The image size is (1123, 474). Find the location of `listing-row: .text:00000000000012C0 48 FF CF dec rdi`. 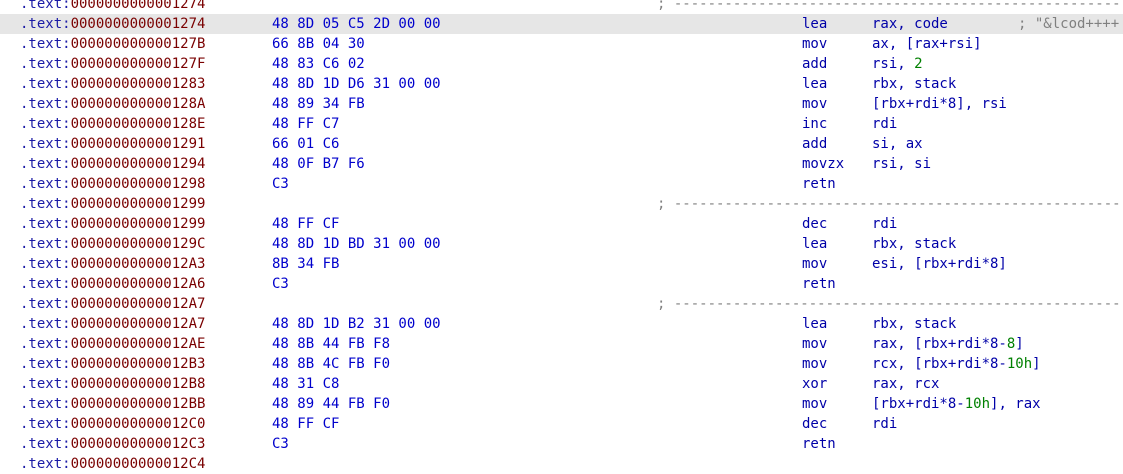

listing-row: .text:00000000000012C0 48 FF CF dec rdi is located at coordinates (561, 424).